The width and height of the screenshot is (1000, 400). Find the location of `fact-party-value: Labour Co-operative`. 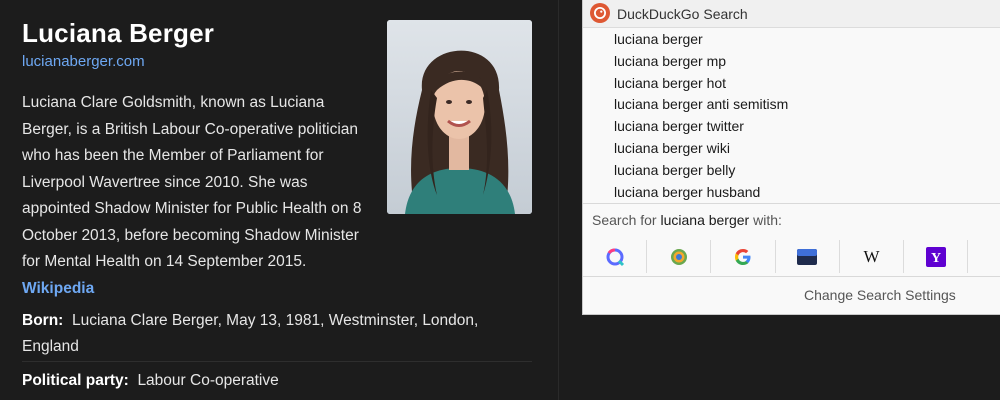

fact-party-value: Labour Co-operative is located at coordinates (208, 380).